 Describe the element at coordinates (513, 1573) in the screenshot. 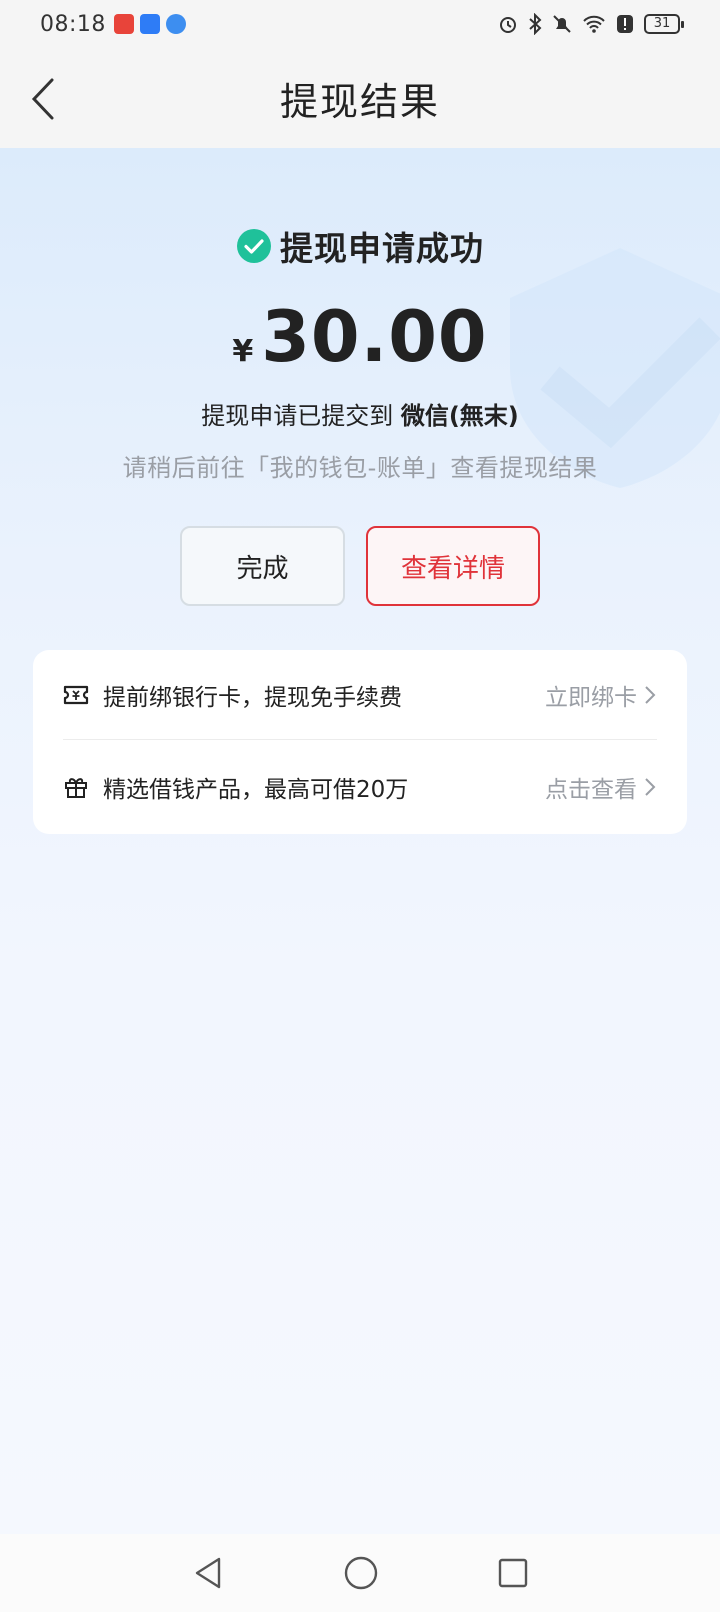

I see `recents-square-icon` at that location.